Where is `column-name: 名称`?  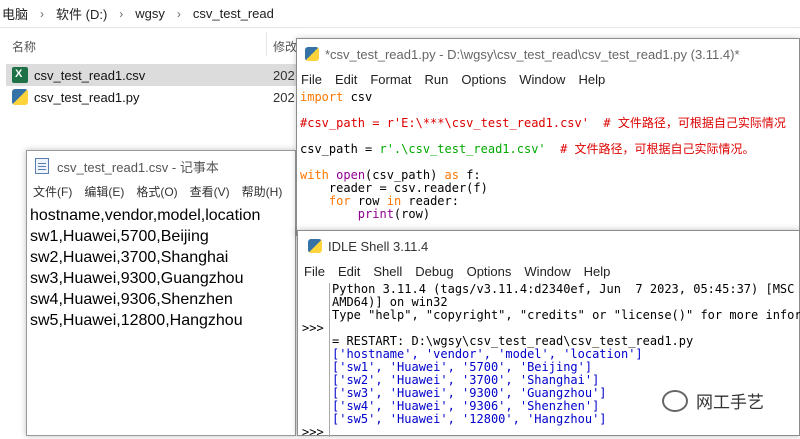 column-name: 名称 is located at coordinates (24, 46).